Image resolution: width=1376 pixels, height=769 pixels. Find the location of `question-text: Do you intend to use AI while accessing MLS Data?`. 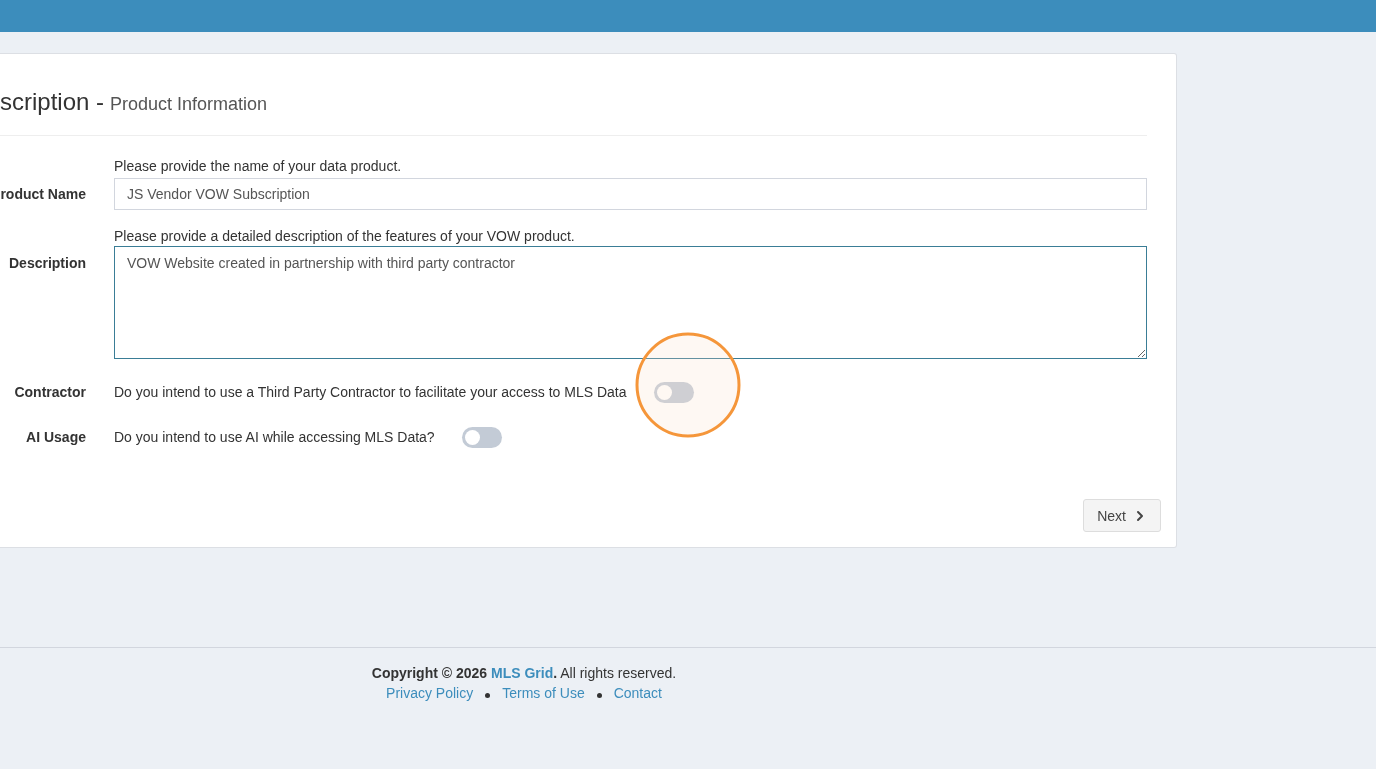

question-text: Do you intend to use AI while accessing MLS Data? is located at coordinates (274, 437).